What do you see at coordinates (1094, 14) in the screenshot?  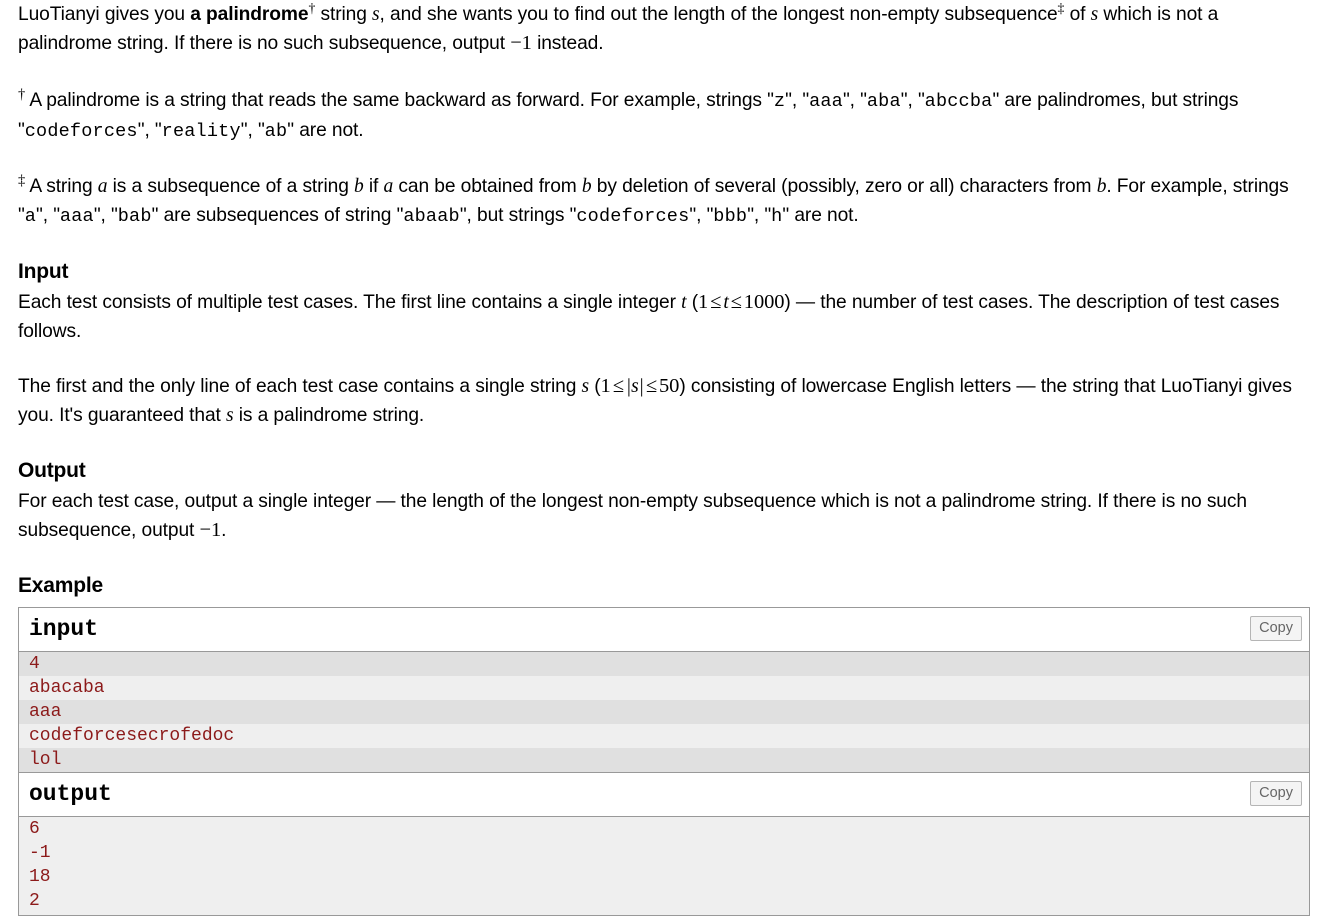 I see `math-var-s-2: s` at bounding box center [1094, 14].